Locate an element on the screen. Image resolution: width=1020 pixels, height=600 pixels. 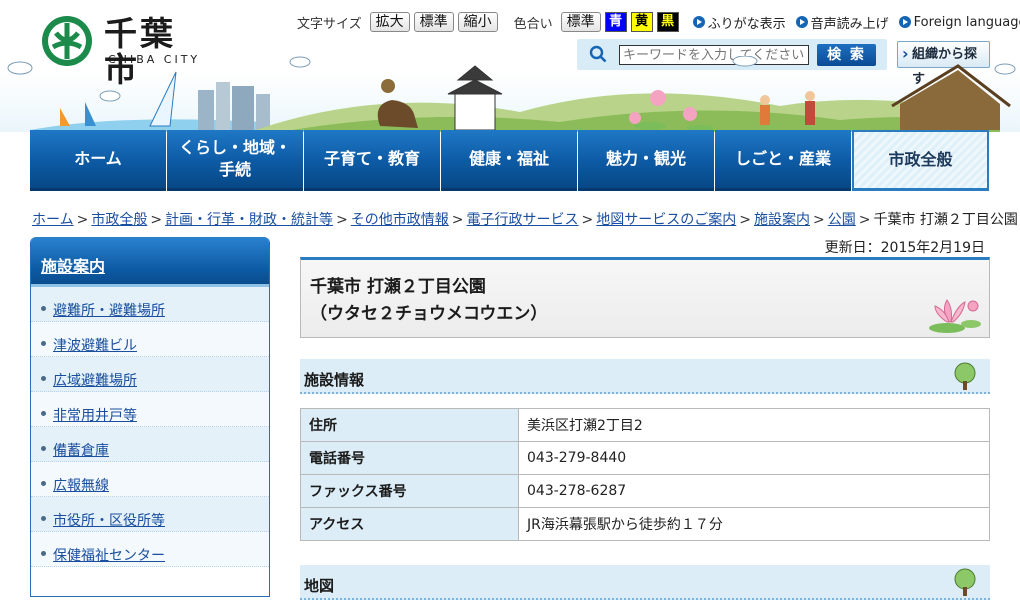
breadcrumb-home: ホーム is located at coordinates (53, 220).